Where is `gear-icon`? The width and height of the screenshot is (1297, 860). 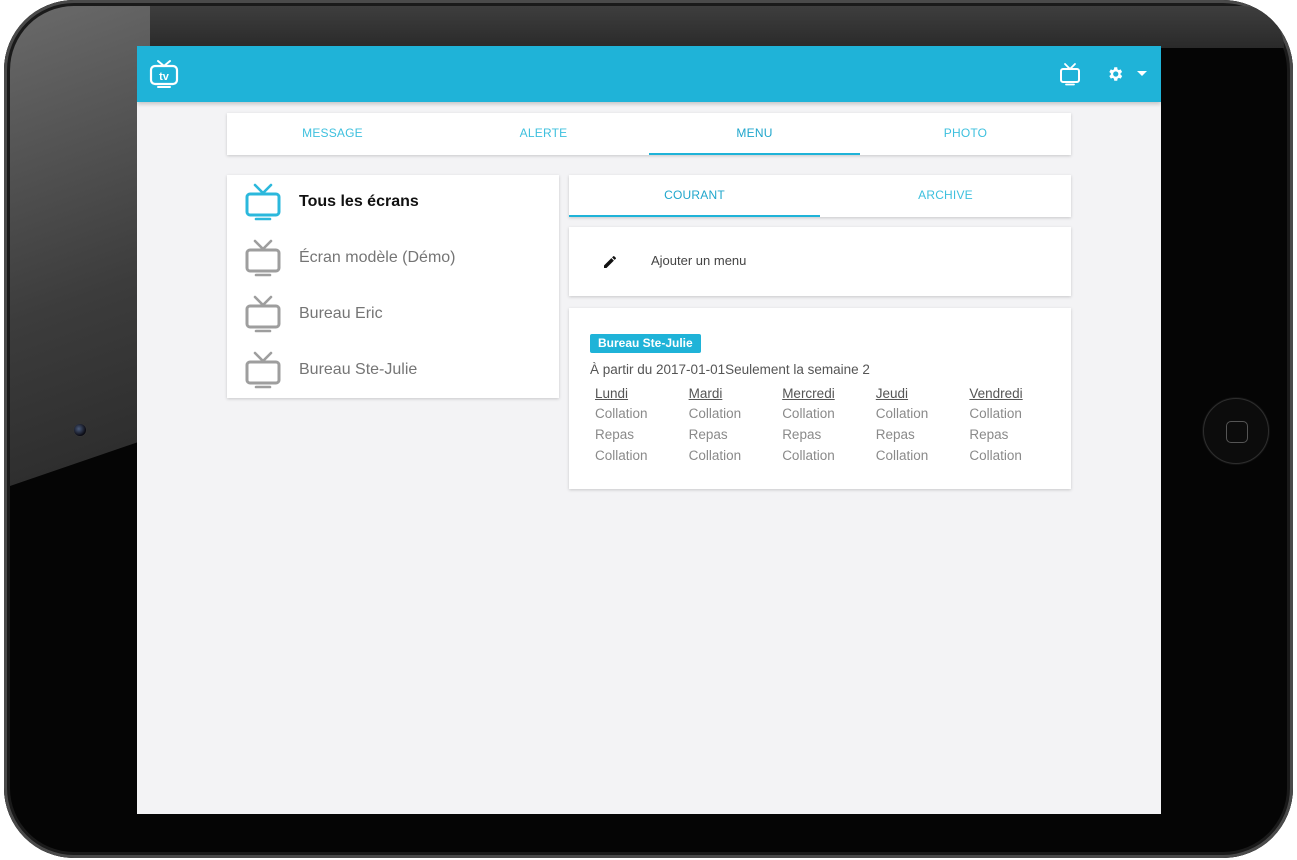 gear-icon is located at coordinates (1115, 74).